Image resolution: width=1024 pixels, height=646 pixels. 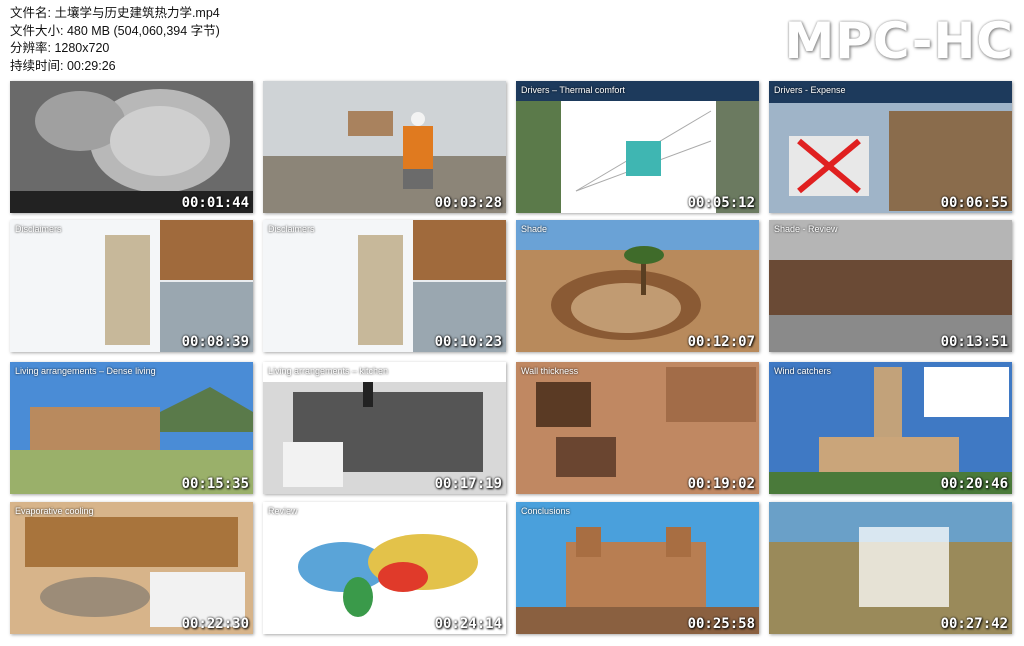 I want to click on video-thumbnail: 00:03:28, so click(x=384, y=147).